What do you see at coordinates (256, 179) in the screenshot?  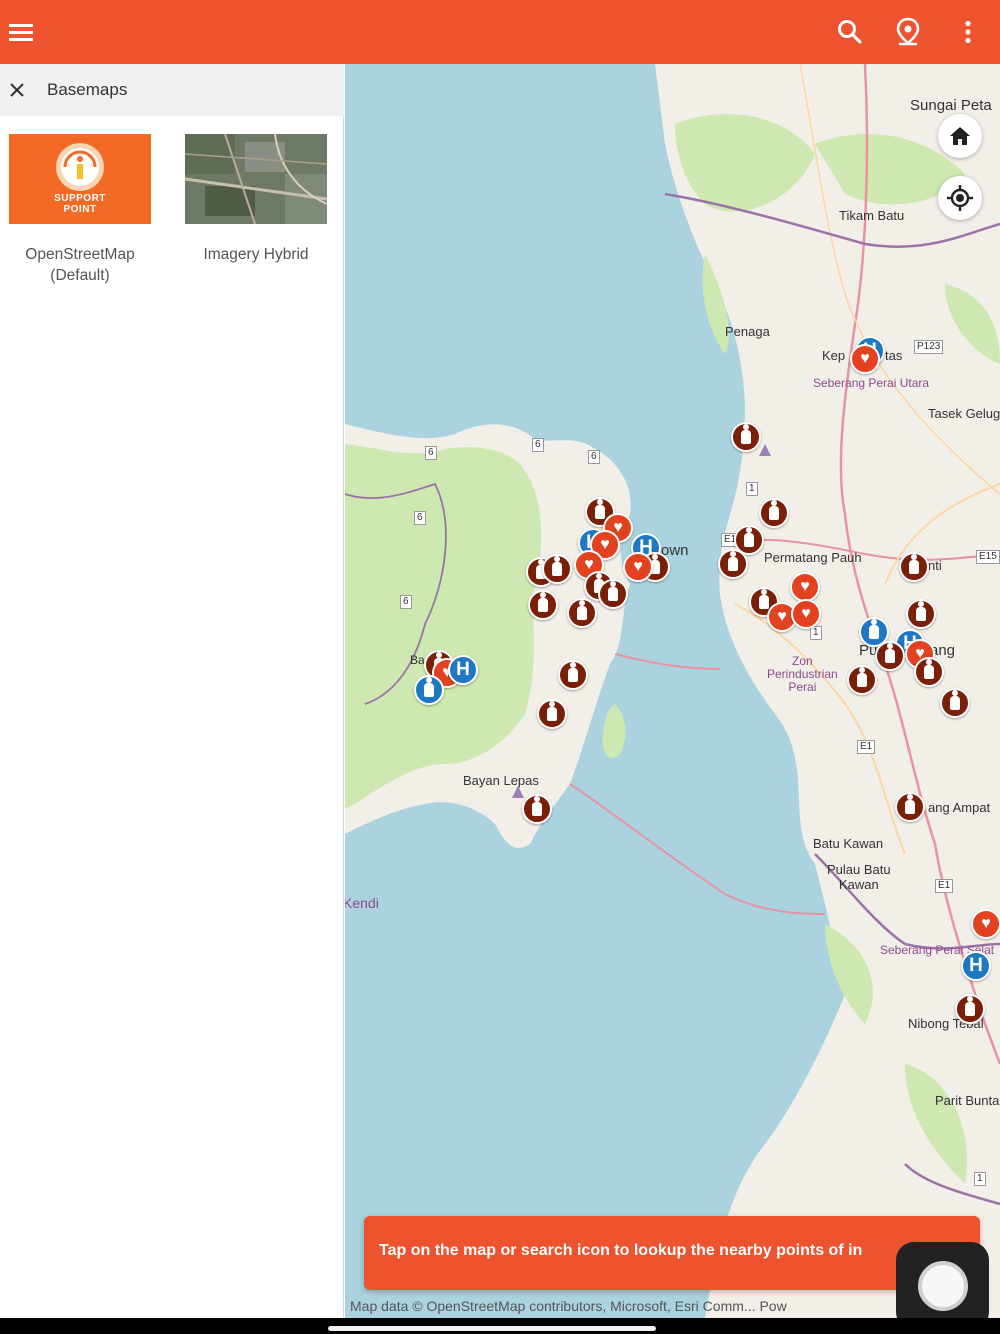 I see `imagery-thumbnail` at bounding box center [256, 179].